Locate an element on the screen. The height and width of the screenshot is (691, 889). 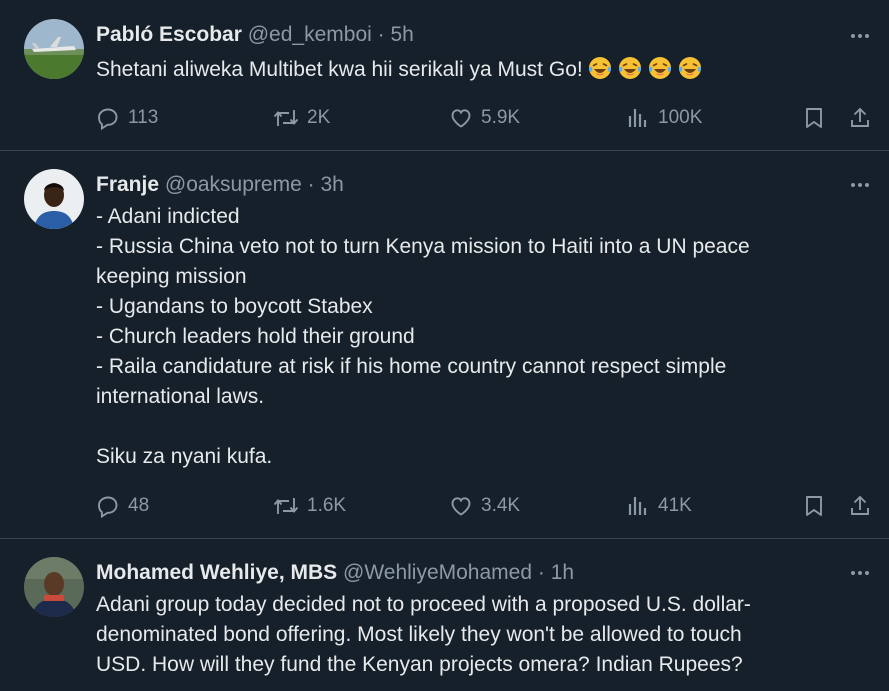
timestamp: 5h is located at coordinates (401, 34).